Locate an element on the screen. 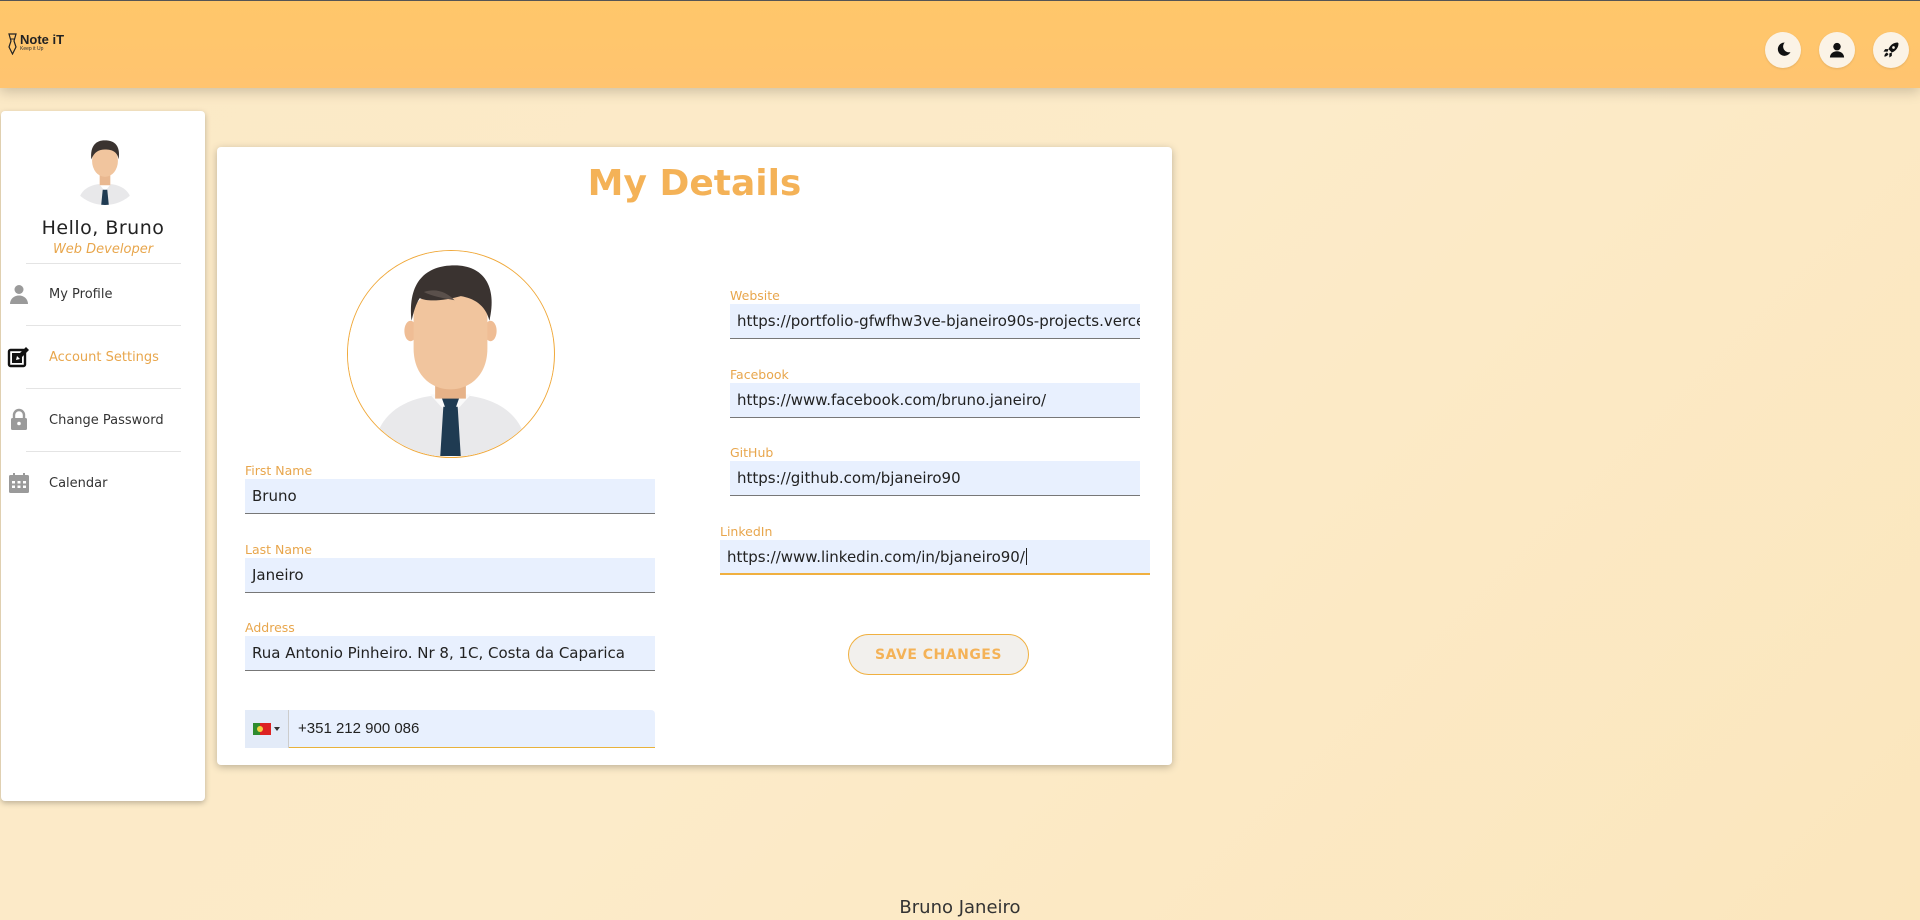 This screenshot has width=1920, height=920. app-logo: Note iT Keep it Up is located at coordinates (36, 44).